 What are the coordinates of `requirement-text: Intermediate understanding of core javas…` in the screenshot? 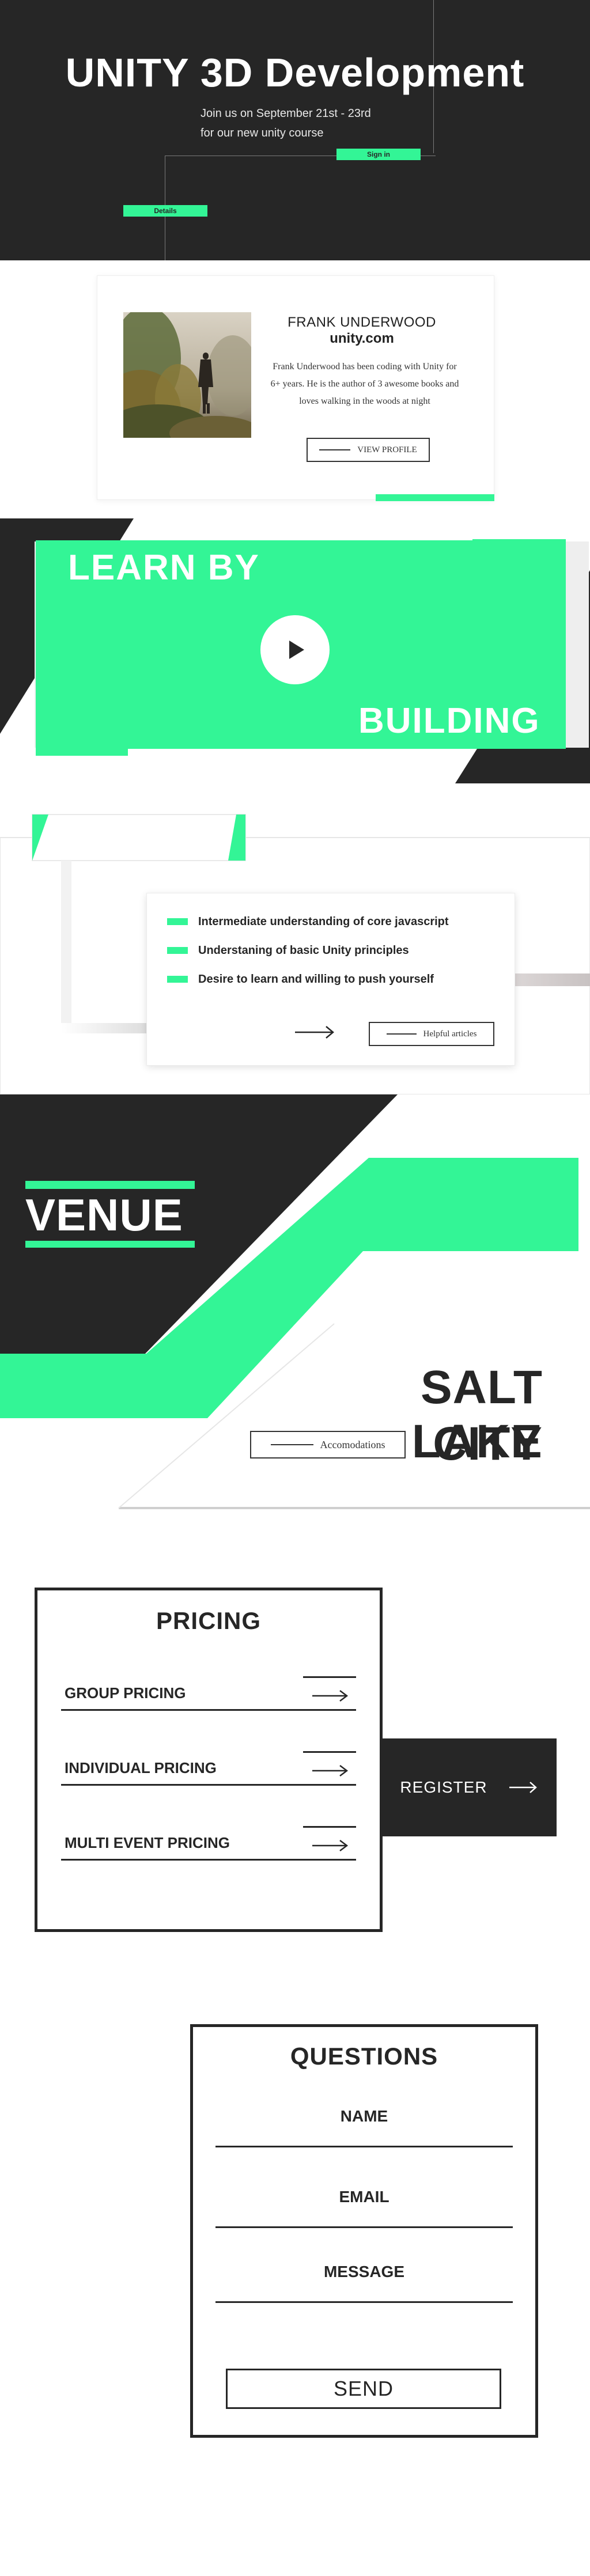 It's located at (323, 921).